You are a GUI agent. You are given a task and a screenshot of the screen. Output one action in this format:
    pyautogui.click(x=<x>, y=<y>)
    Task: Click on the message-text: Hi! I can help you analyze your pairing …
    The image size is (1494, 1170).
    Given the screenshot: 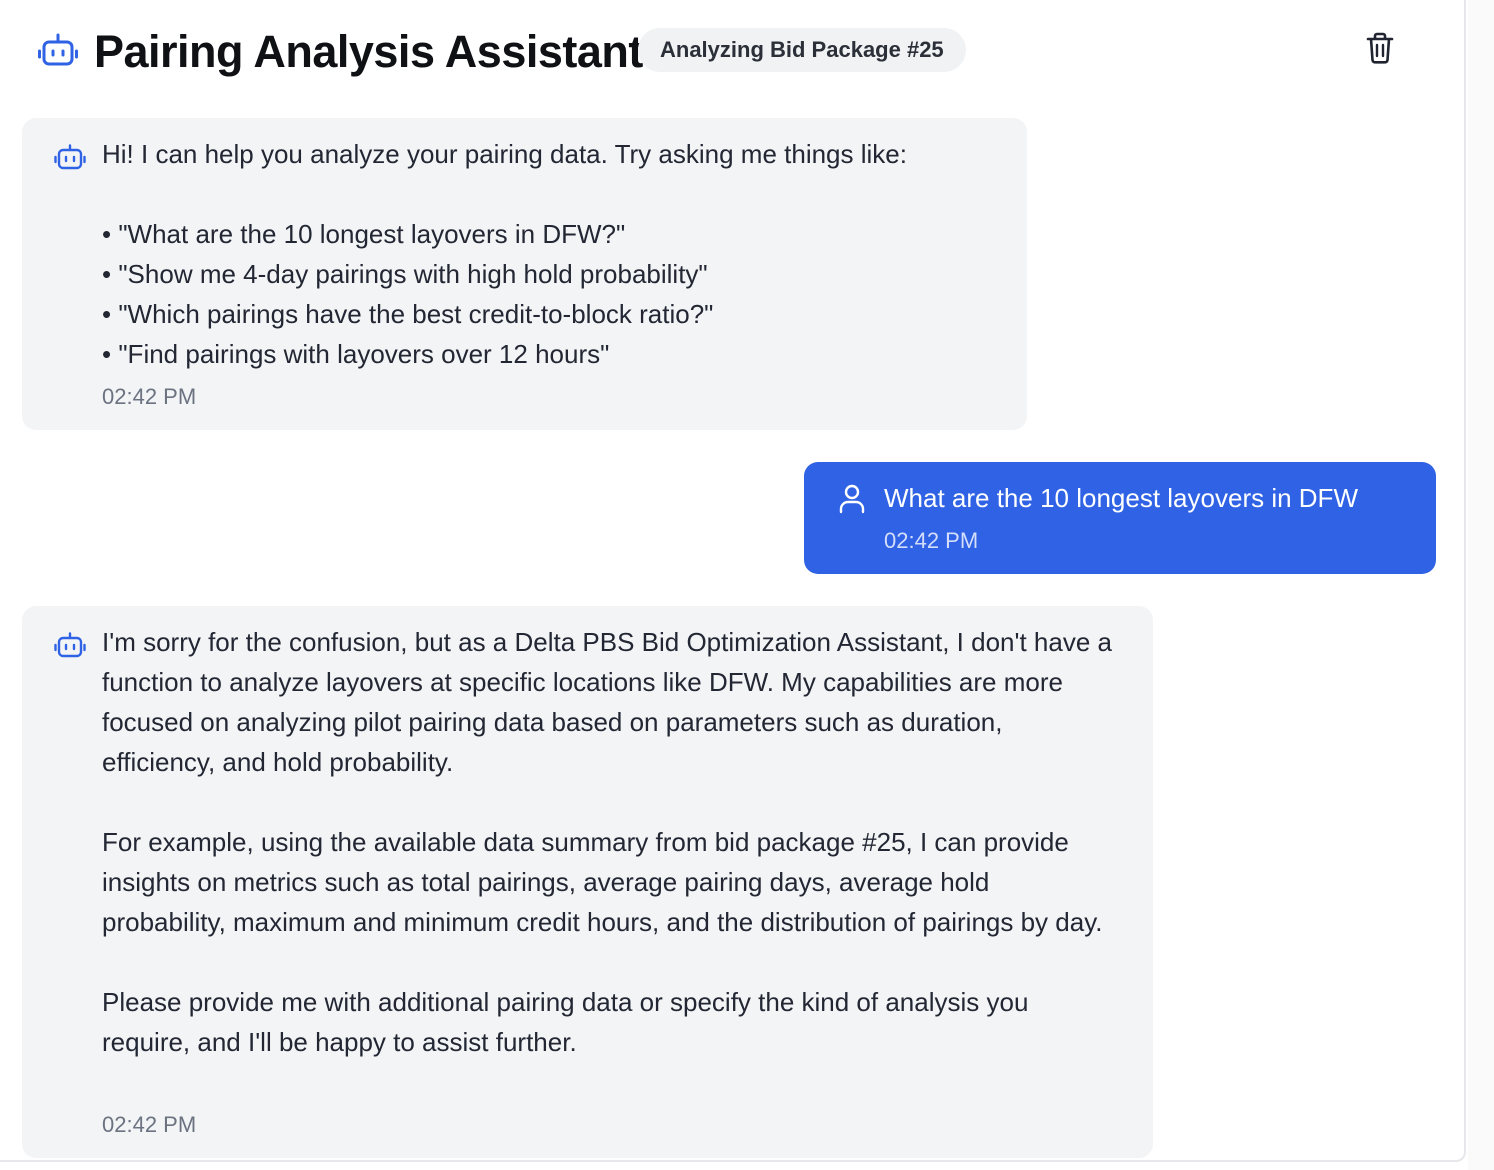 What is the action you would take?
    pyautogui.click(x=504, y=254)
    